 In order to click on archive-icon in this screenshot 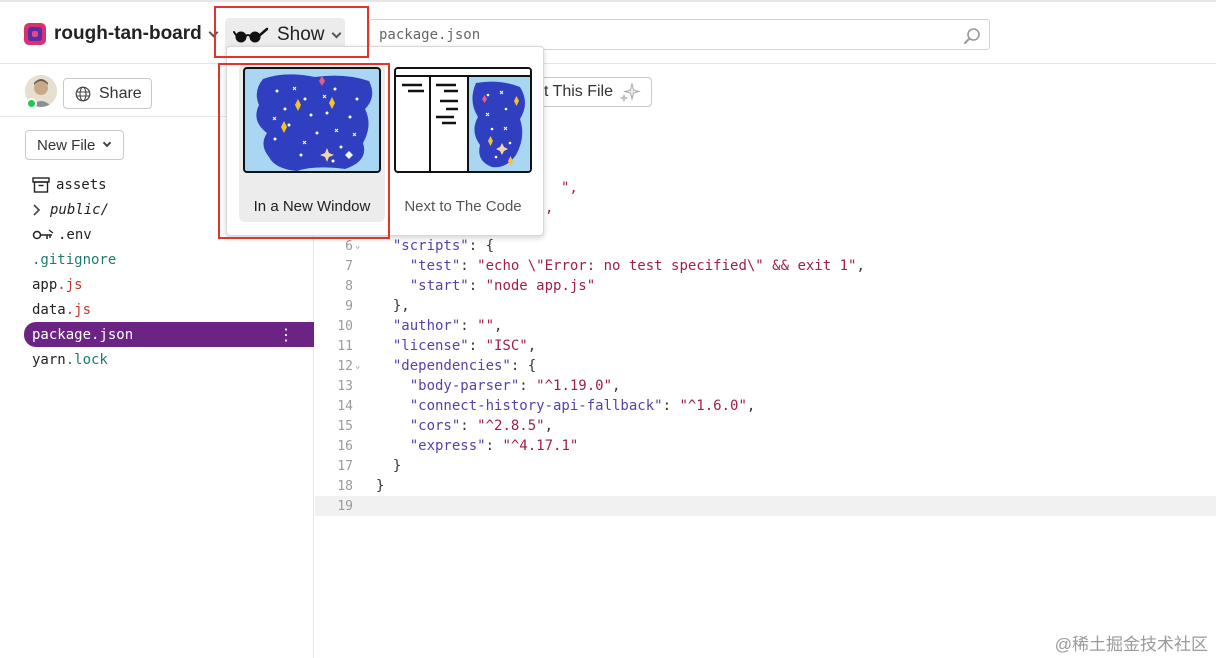, I will do `click(41, 184)`.